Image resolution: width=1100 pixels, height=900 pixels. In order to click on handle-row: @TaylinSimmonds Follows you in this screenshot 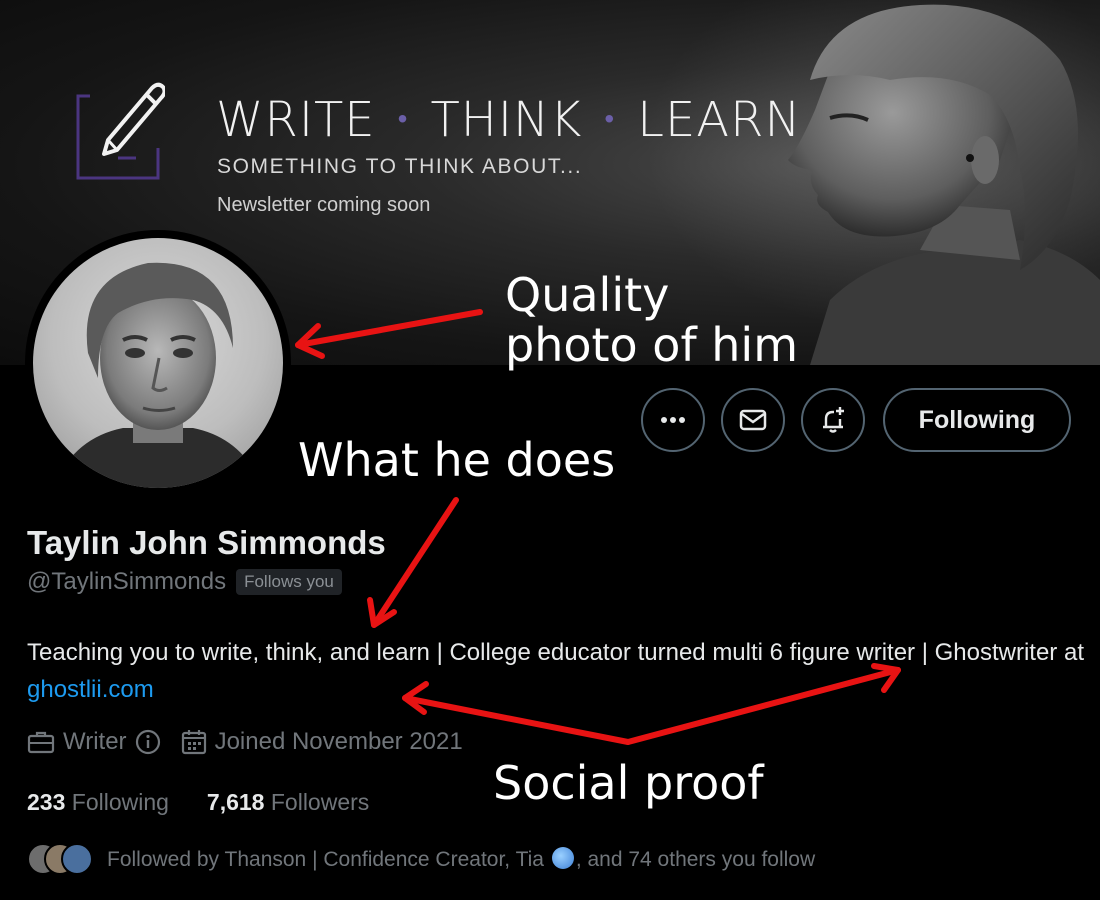, I will do `click(184, 582)`.